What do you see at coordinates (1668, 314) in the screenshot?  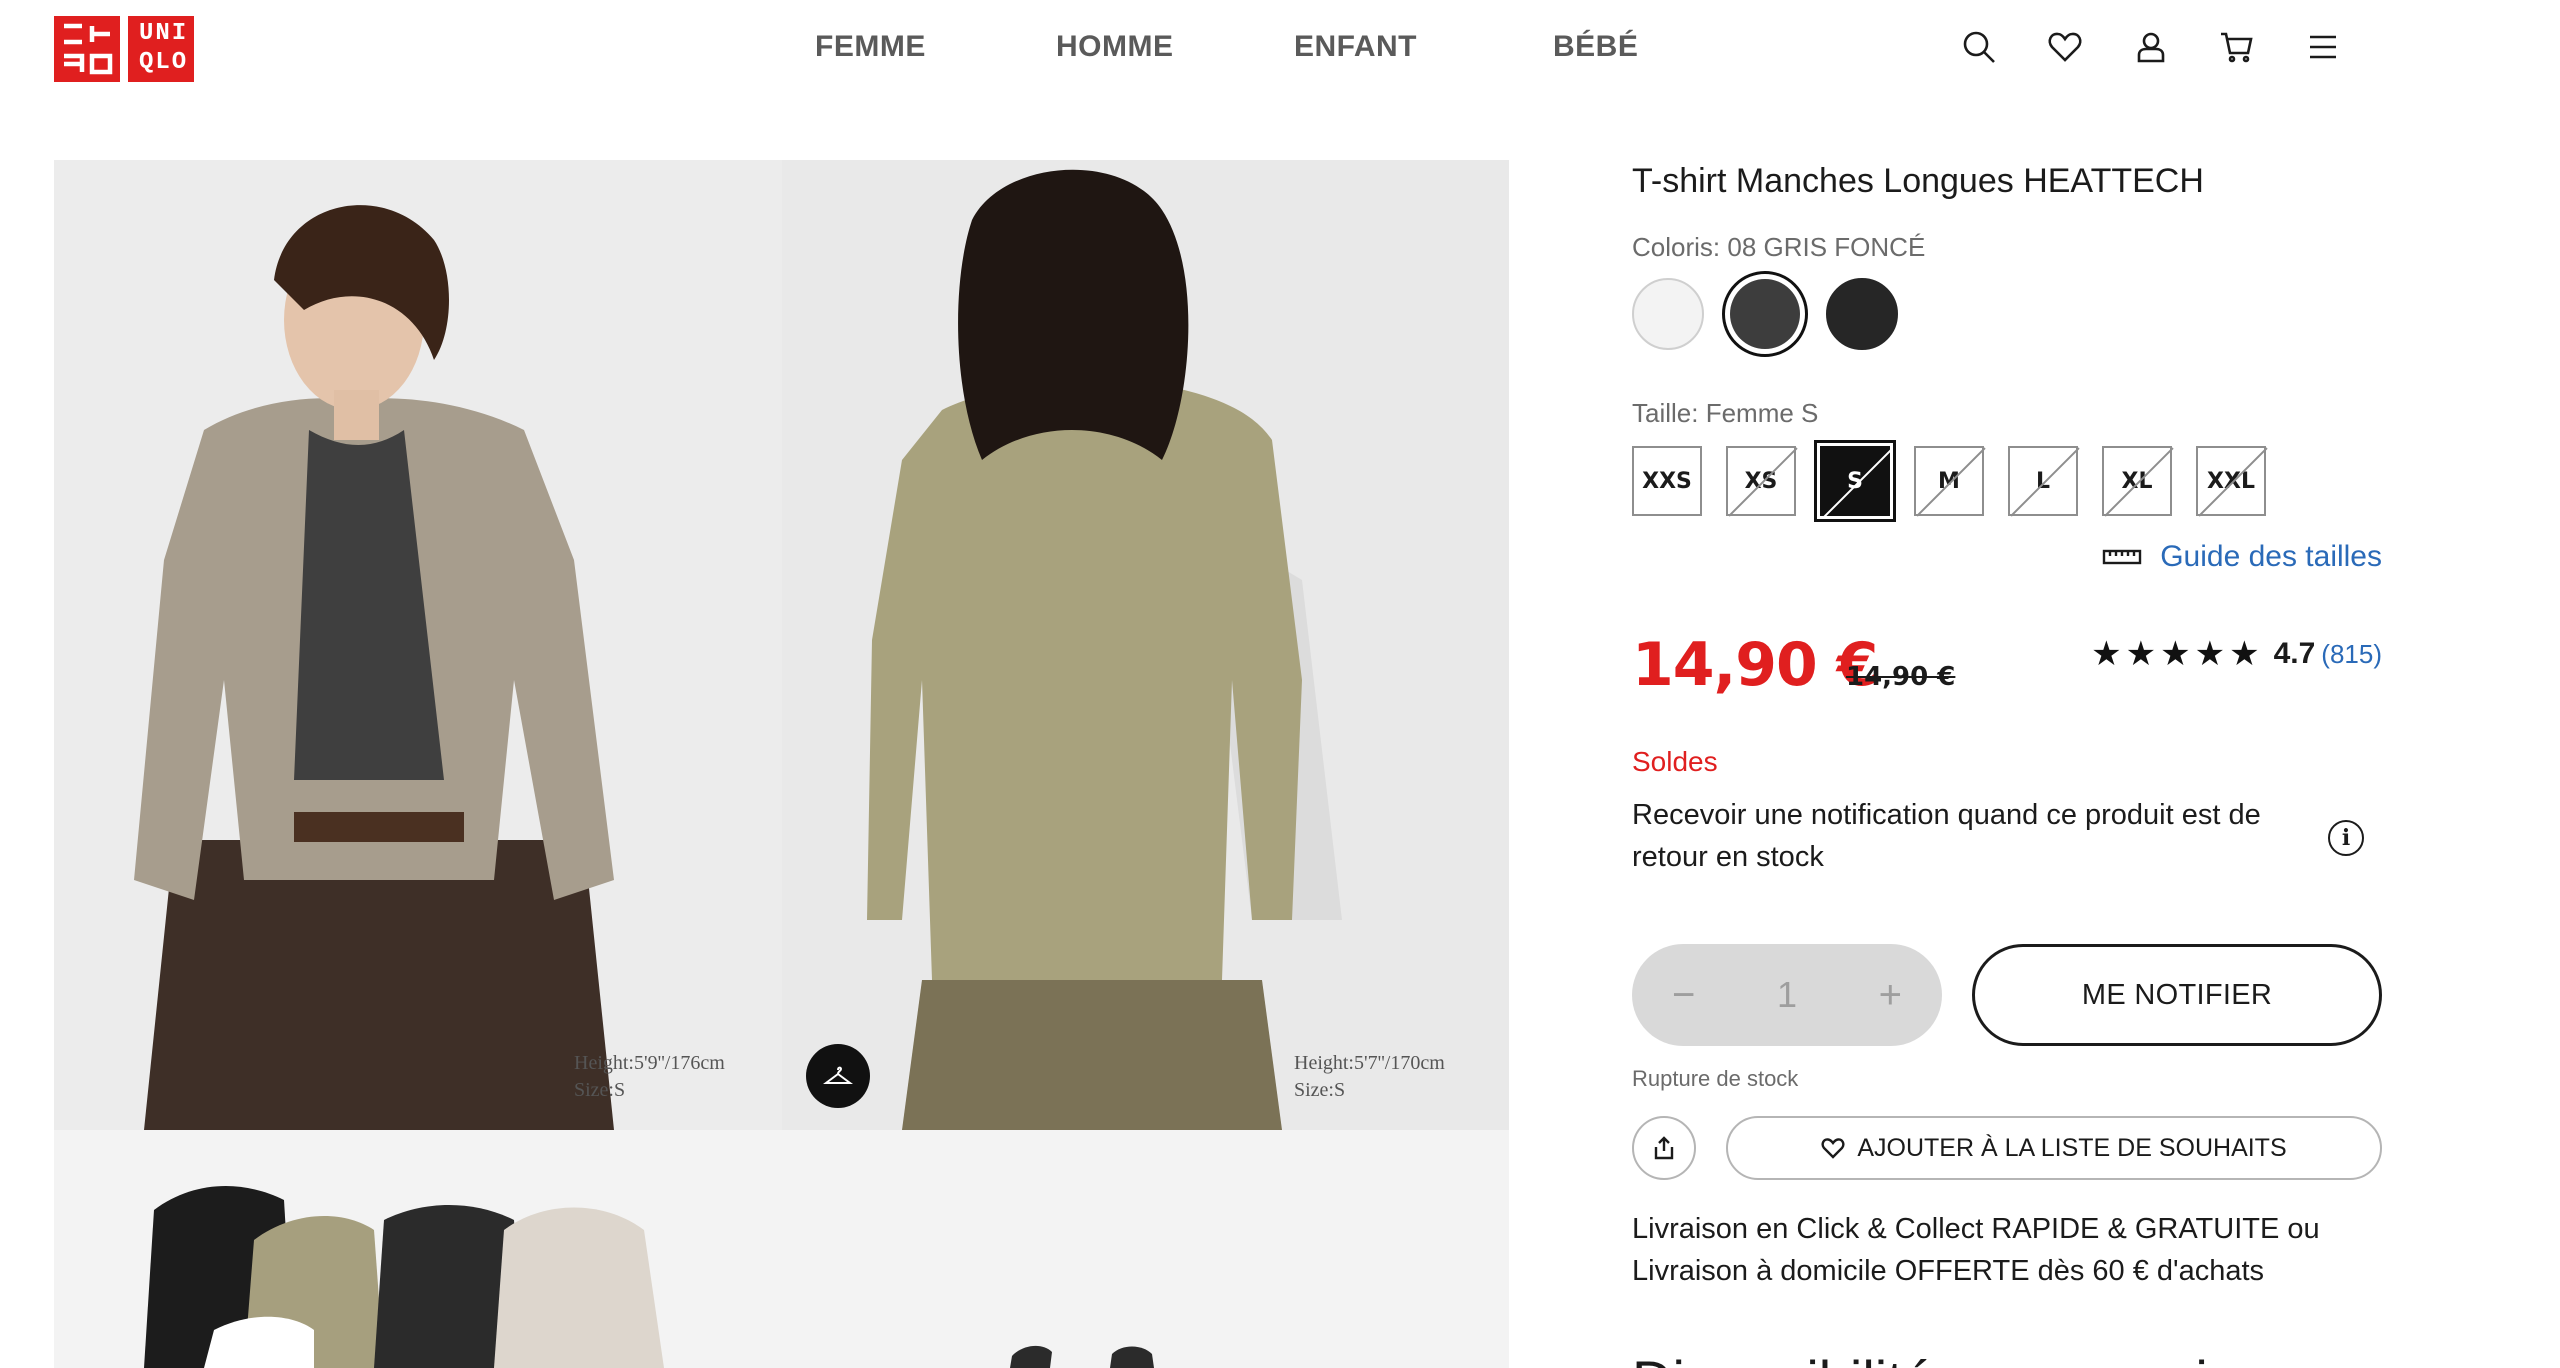 I see `color-swatch-white` at bounding box center [1668, 314].